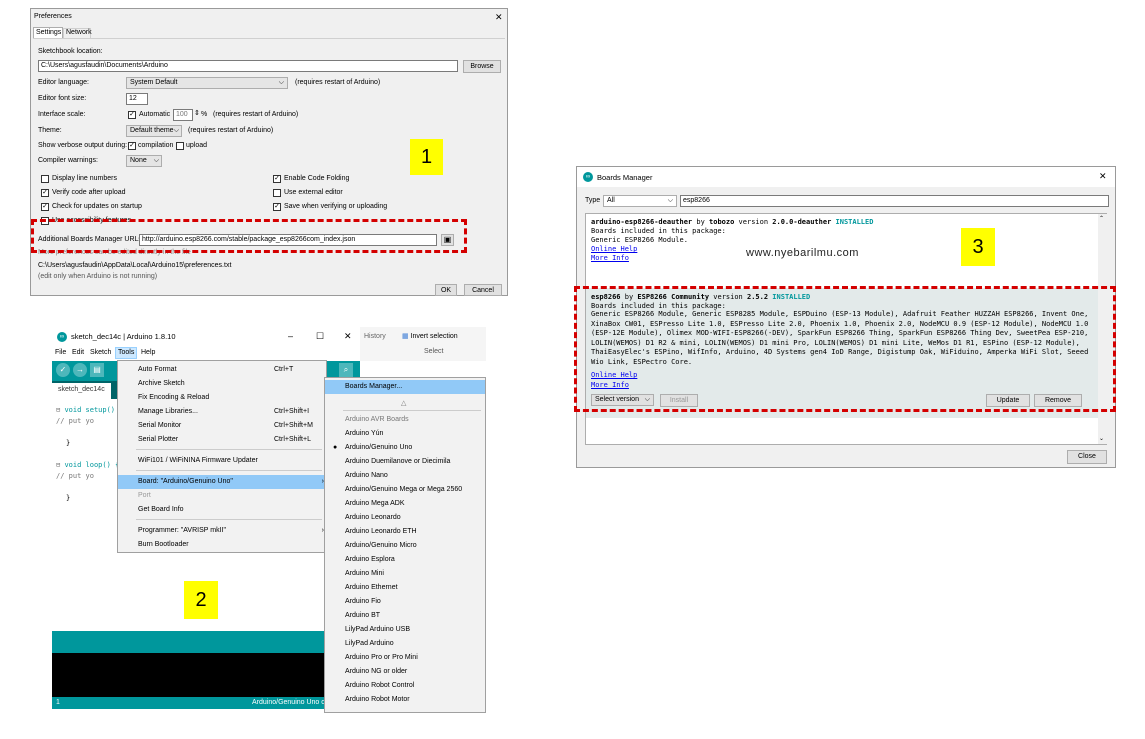 Image resolution: width=1145 pixels, height=739 pixels. I want to click on invert-selection-button: ▦ Invert selection, so click(430, 337).